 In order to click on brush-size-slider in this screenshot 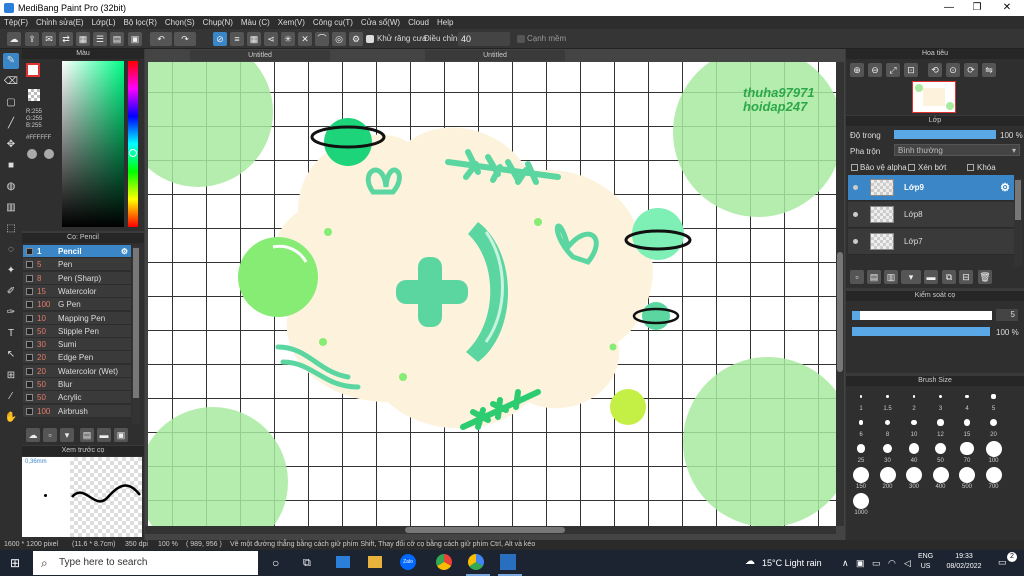, I will do `click(922, 315)`.